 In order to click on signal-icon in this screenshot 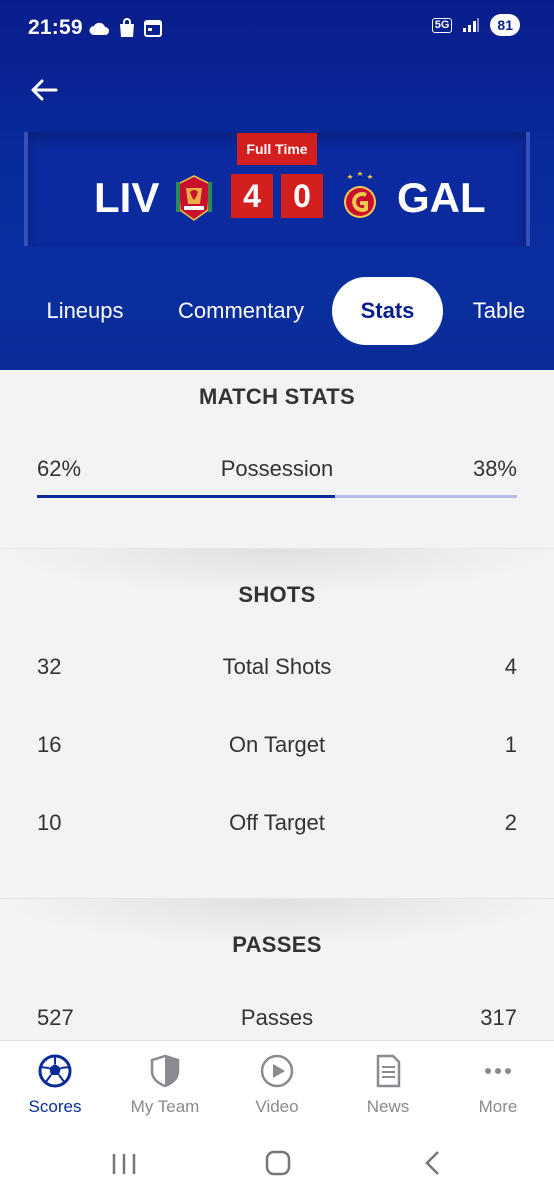, I will do `click(471, 25)`.